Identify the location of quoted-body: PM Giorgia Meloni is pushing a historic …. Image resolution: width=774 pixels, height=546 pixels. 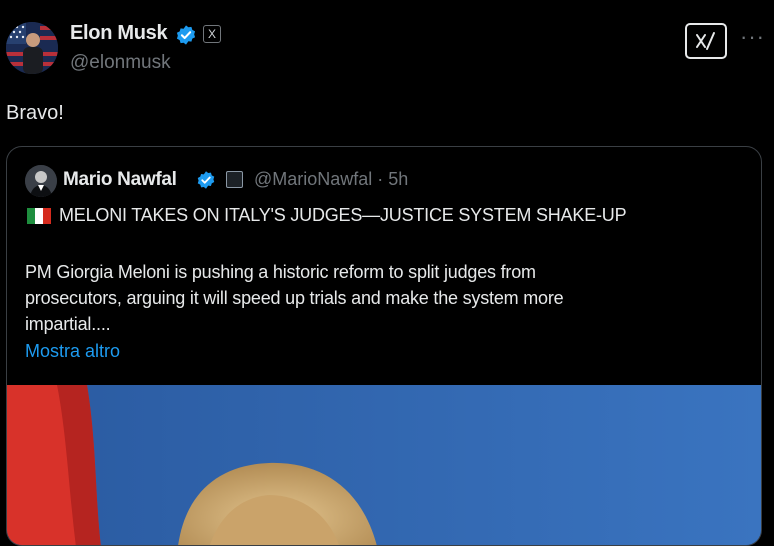
(375, 298).